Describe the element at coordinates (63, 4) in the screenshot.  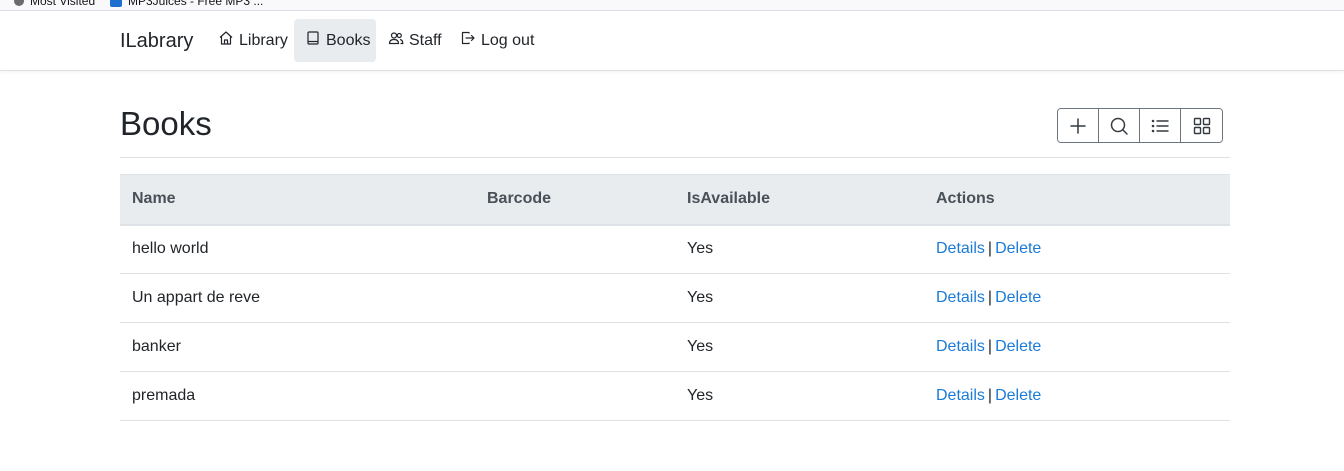
I see `bookmark-label: Most Visited` at that location.